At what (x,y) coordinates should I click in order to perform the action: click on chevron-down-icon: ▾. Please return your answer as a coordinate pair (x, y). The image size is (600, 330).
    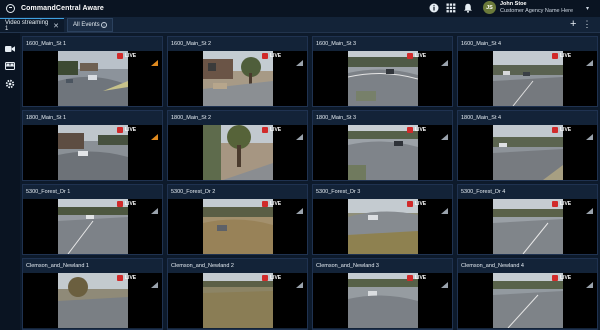
    Looking at the image, I should click on (587, 8).